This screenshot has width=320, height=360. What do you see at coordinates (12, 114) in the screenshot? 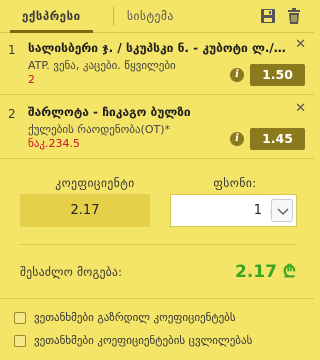
I see `bet-index: 2` at bounding box center [12, 114].